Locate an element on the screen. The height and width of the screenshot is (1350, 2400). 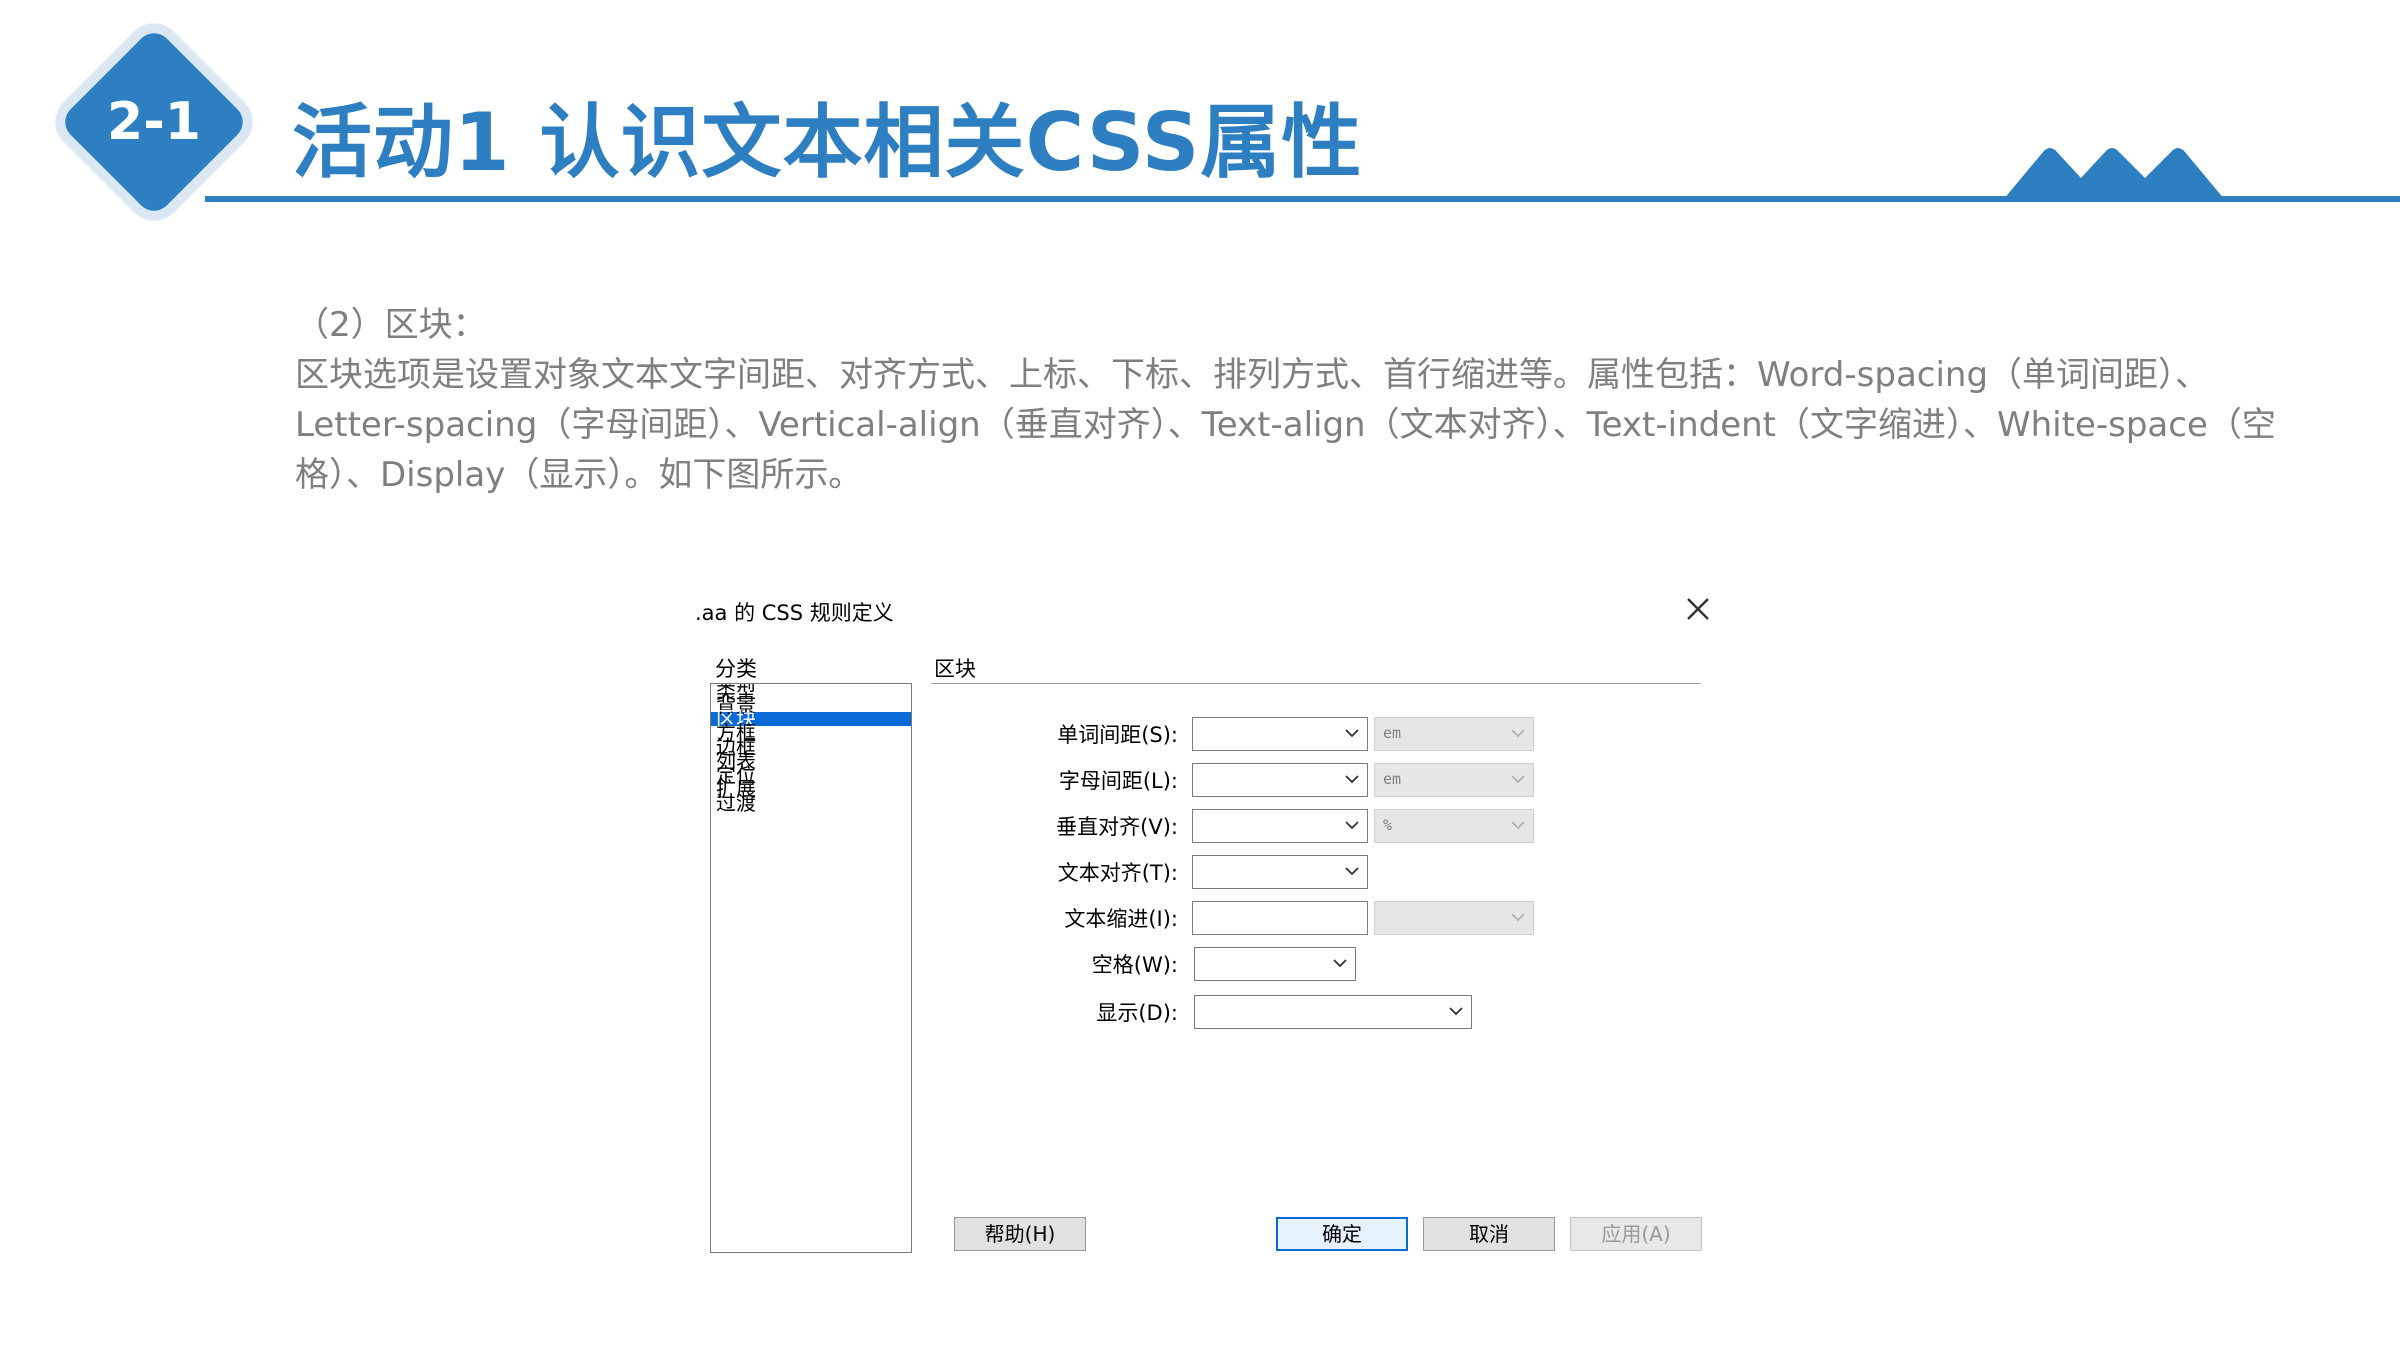
vertical-align-select is located at coordinates (1280, 826).